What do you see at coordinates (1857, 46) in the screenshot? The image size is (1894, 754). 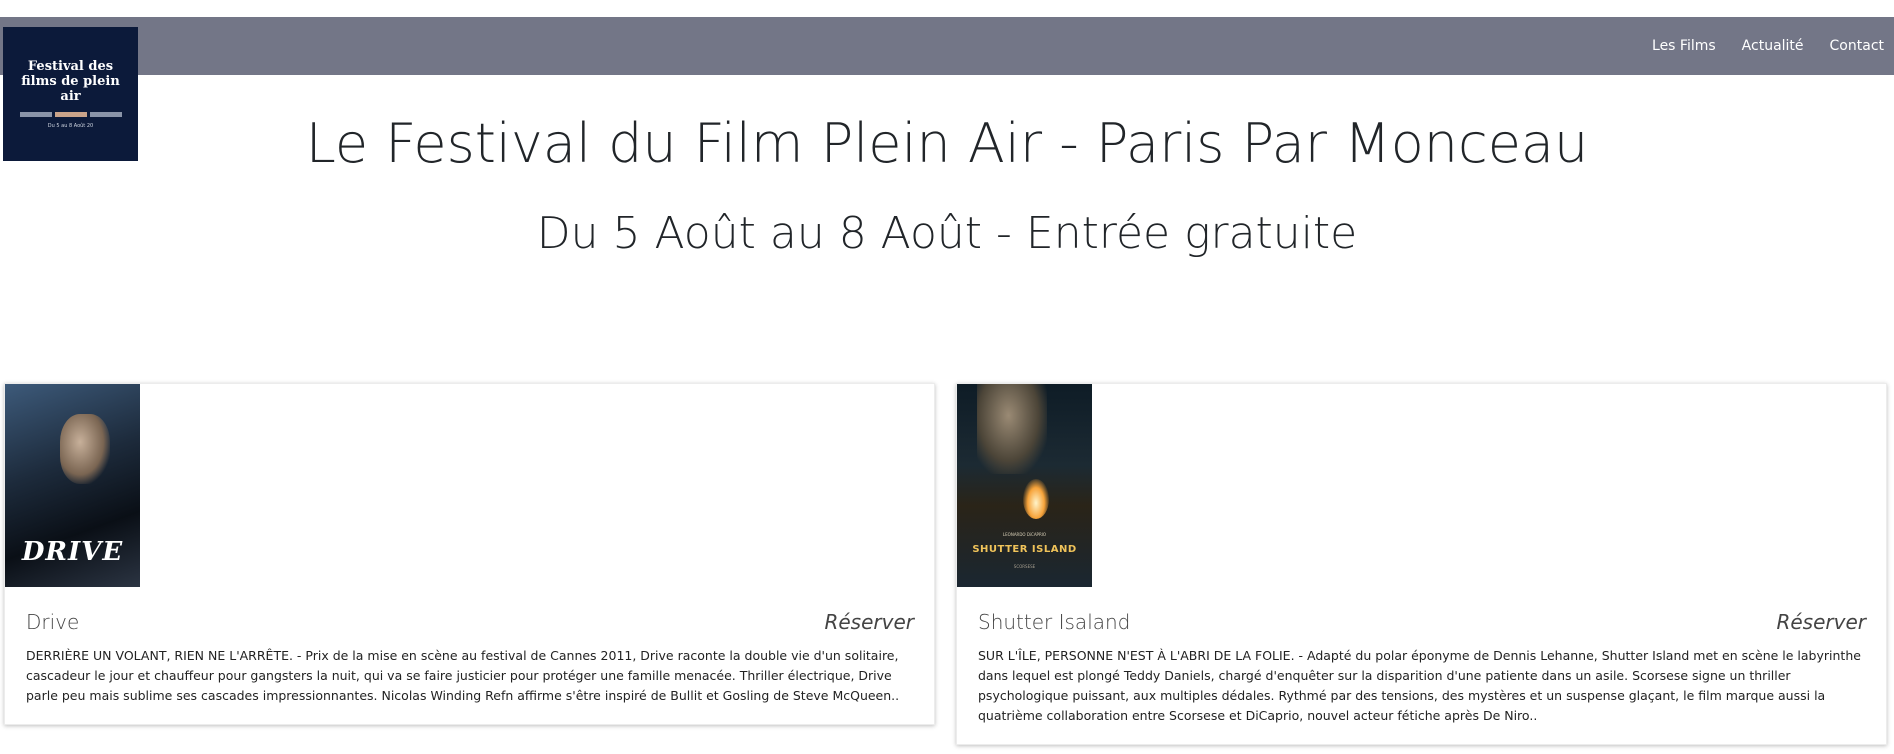 I see `nav-link-contact: Contact` at bounding box center [1857, 46].